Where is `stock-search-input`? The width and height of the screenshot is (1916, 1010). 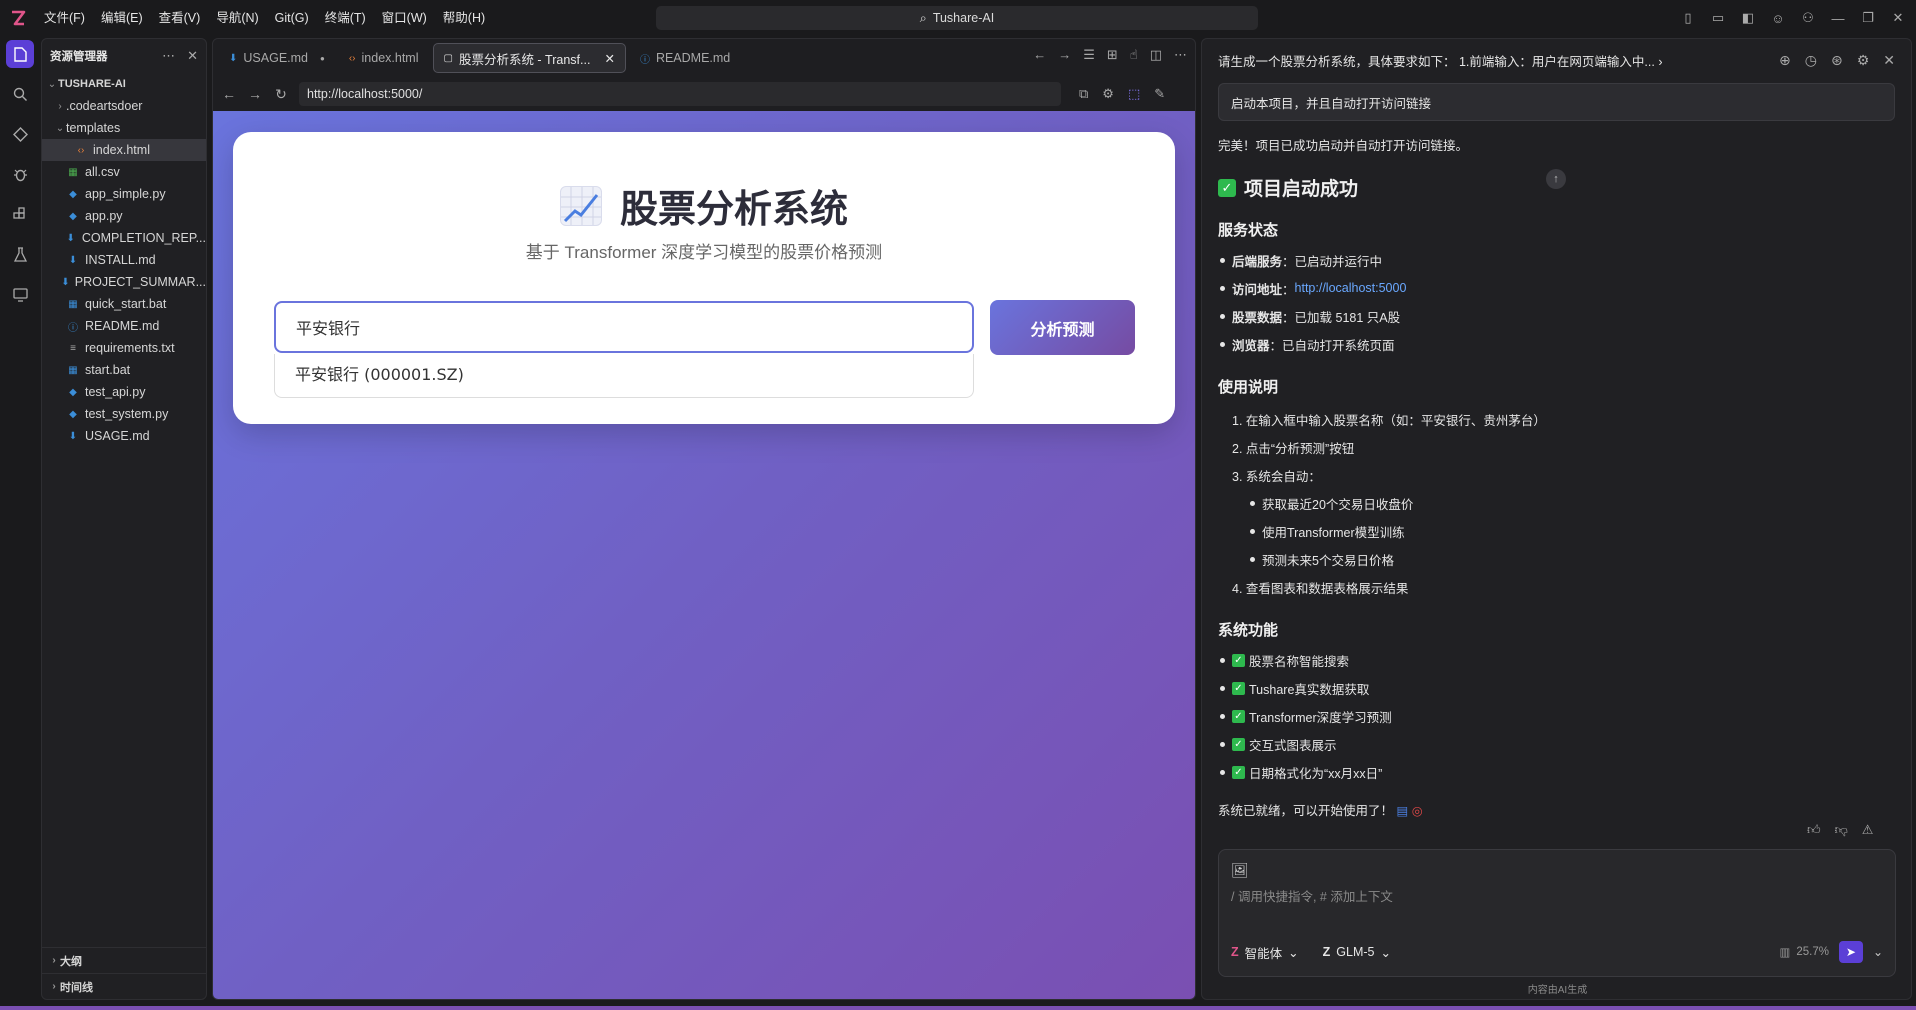
stock-search-input is located at coordinates (624, 327).